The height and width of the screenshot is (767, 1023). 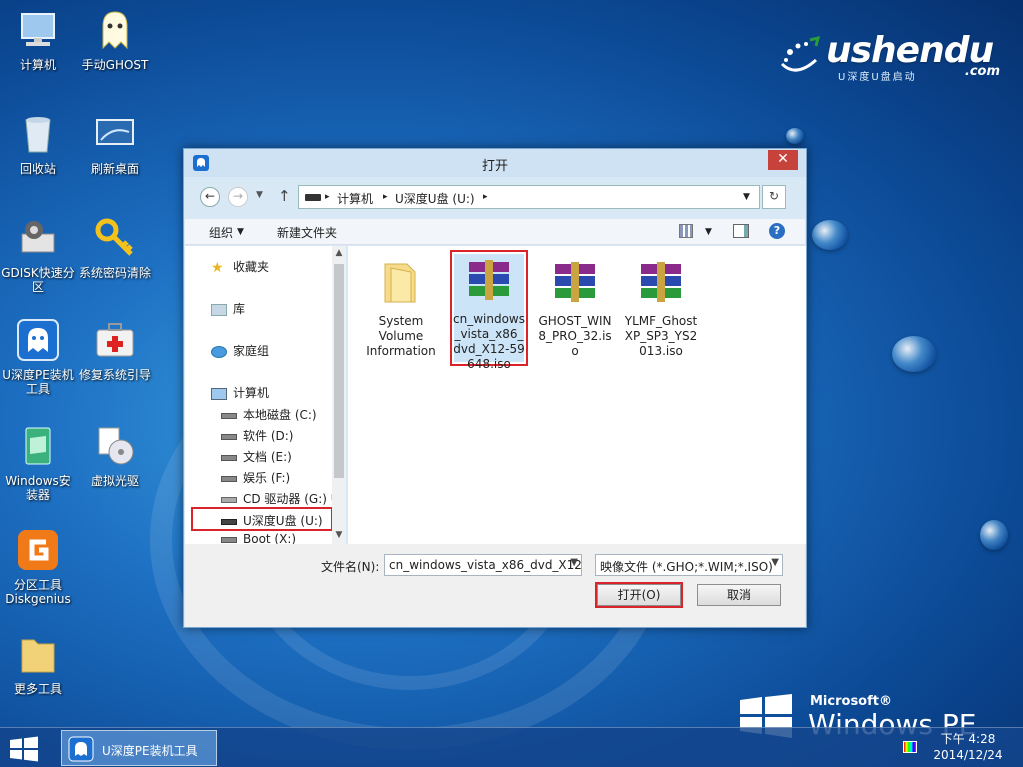 I want to click on cd-drive-icon, so click(x=229, y=499).